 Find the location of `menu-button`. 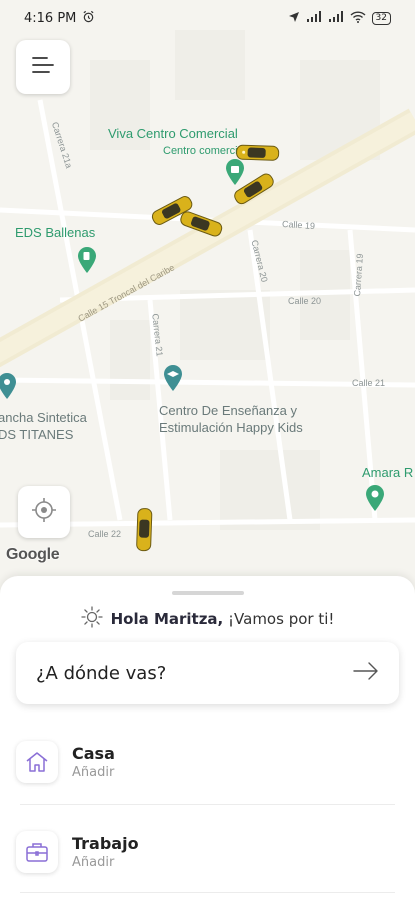

menu-button is located at coordinates (43, 67).